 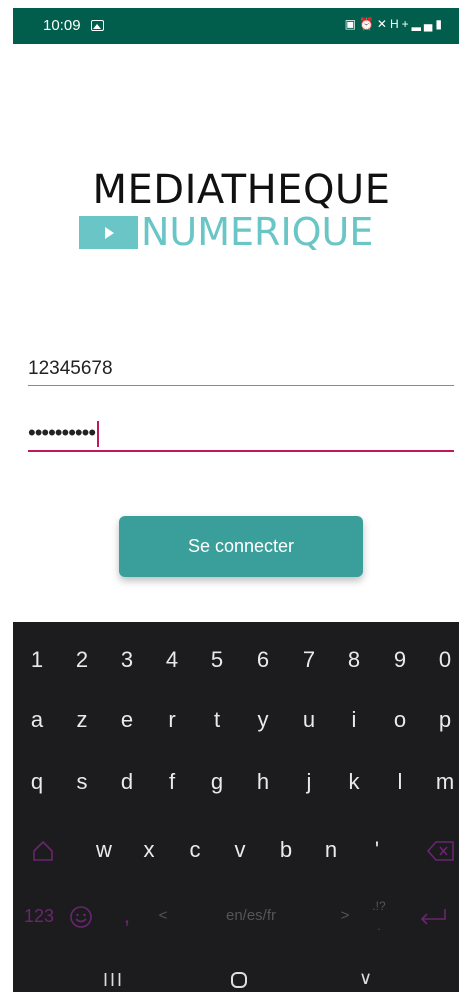 What do you see at coordinates (365, 978) in the screenshot?
I see `back-button: ∨` at bounding box center [365, 978].